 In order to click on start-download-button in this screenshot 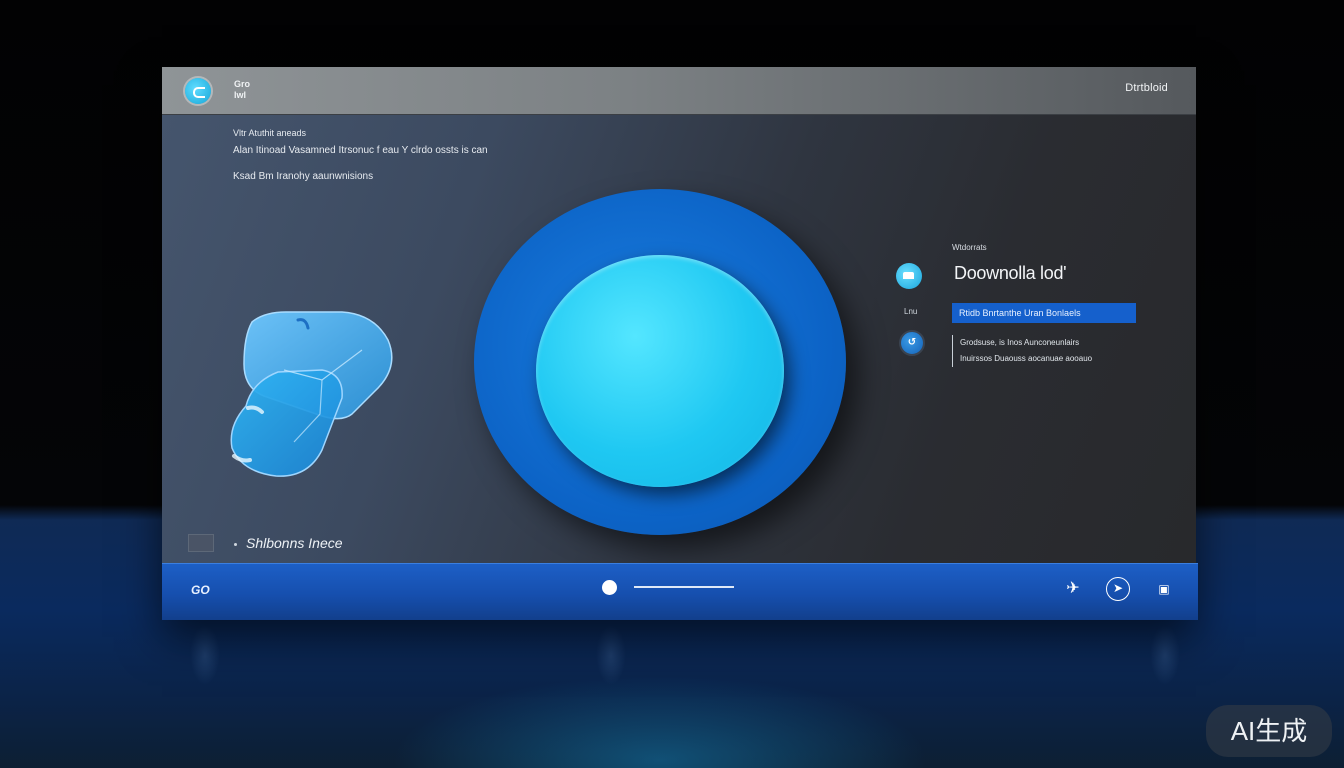, I will do `click(660, 371)`.